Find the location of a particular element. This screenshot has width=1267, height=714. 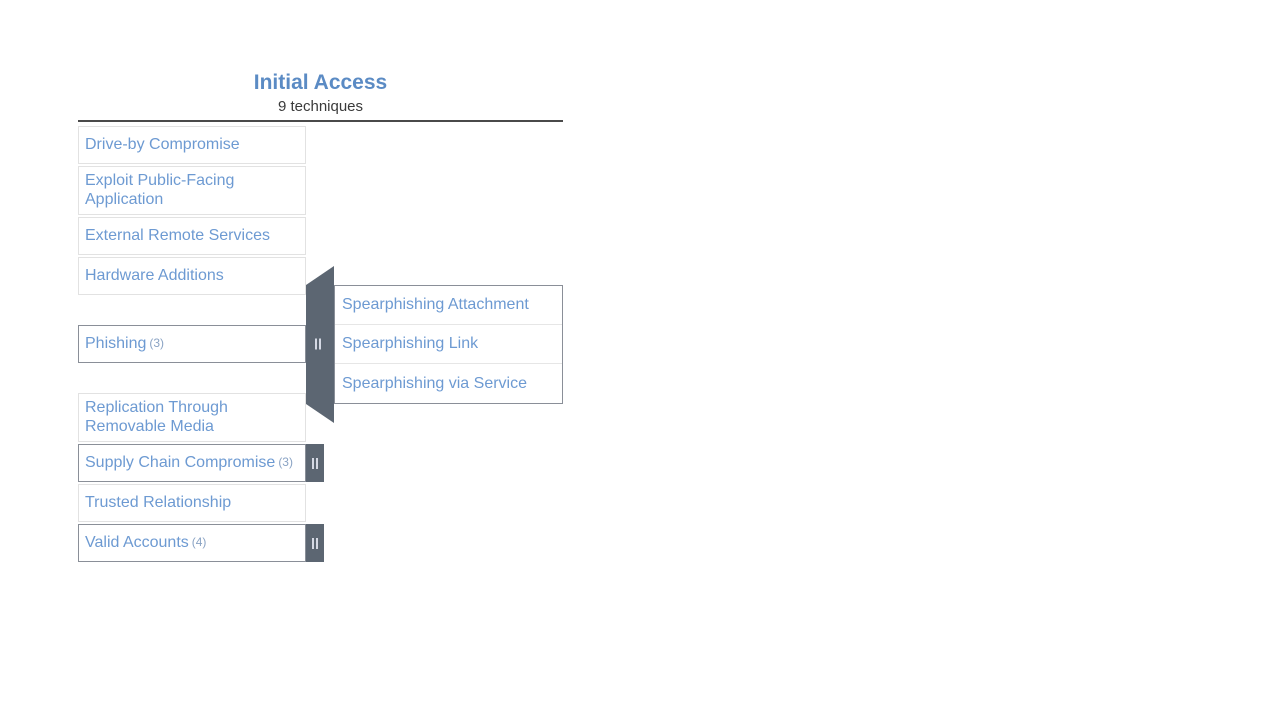

technique-label: Drive-by Compromise is located at coordinates (162, 144).